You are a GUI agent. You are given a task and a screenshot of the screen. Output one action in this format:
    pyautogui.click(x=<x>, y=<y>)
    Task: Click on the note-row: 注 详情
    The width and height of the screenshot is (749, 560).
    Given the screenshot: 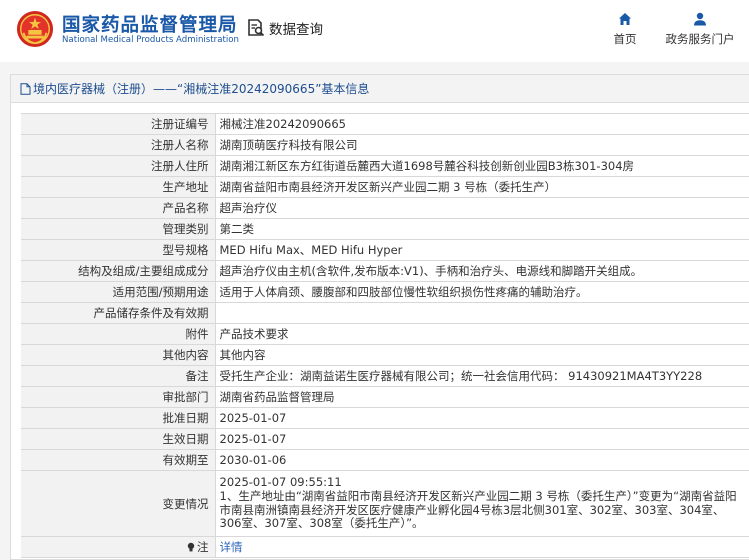 What is the action you would take?
    pyautogui.click(x=385, y=547)
    